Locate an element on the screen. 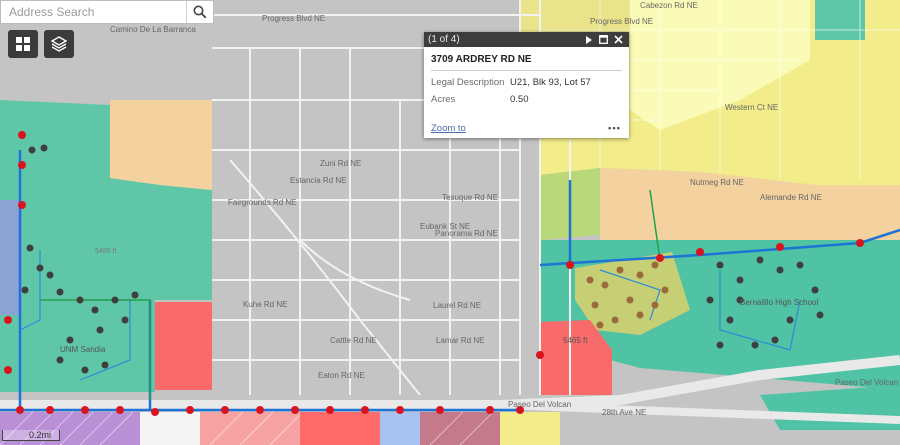  open-space-parcel is located at coordinates (840, 20).